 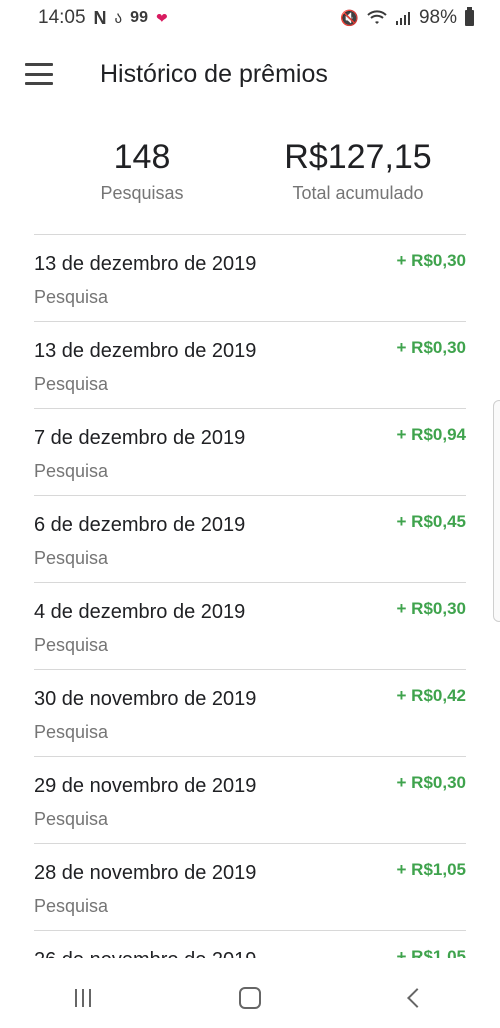 I want to click on battery-percent: 98%, so click(x=437, y=17).